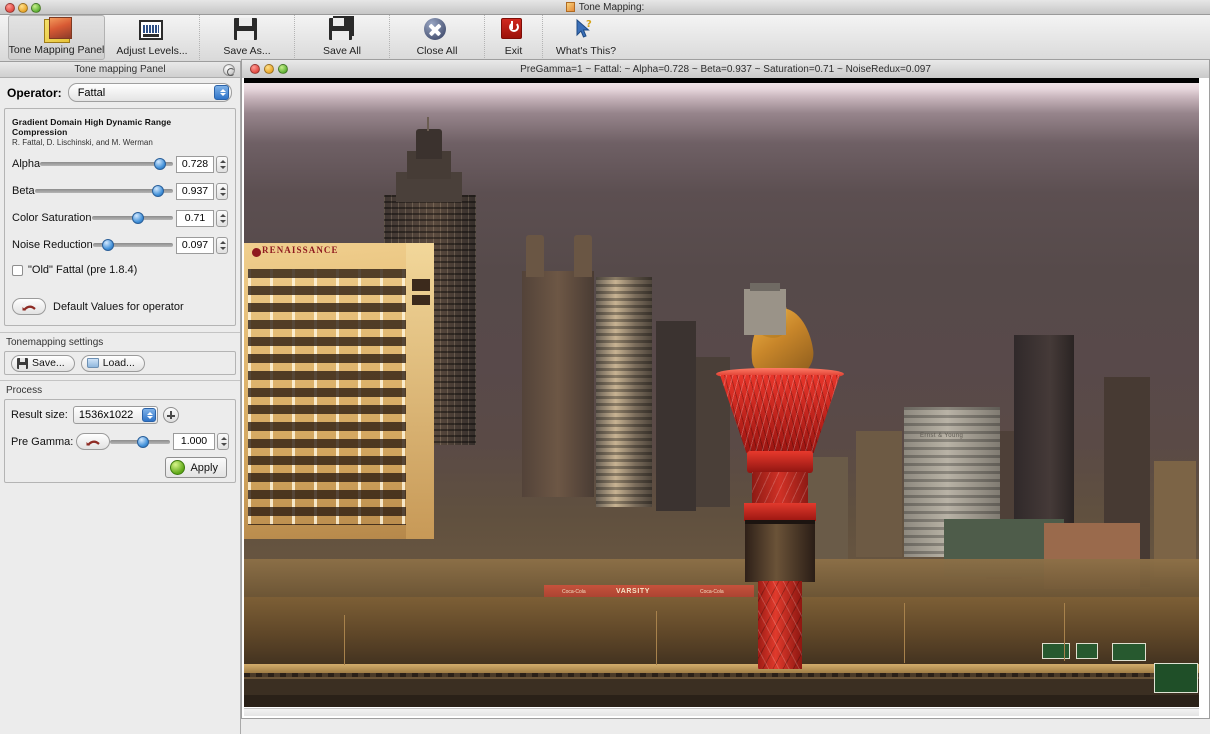 This screenshot has height=734, width=1210. I want to click on old-fattal-checkbox, so click(17, 270).